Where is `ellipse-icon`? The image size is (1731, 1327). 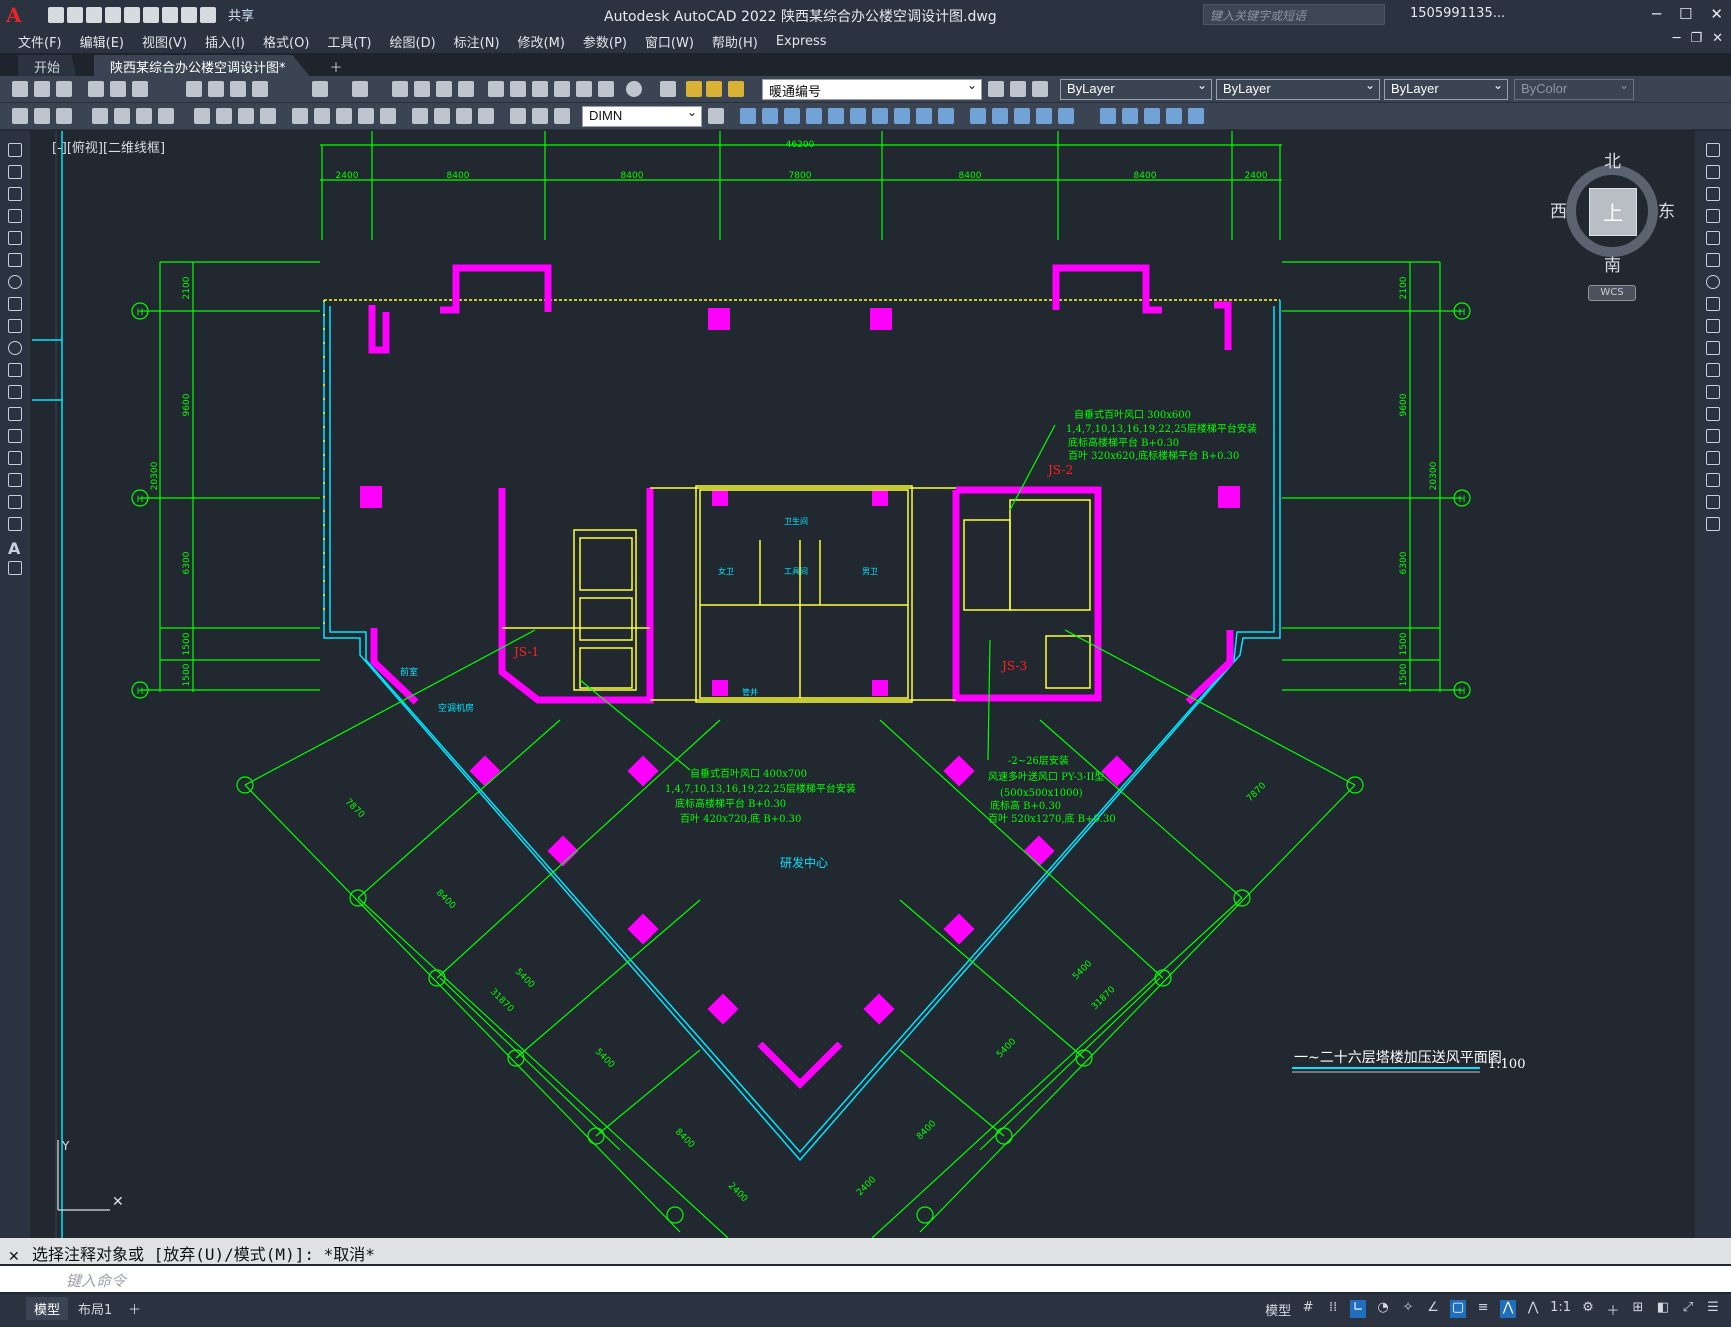 ellipse-icon is located at coordinates (15, 348).